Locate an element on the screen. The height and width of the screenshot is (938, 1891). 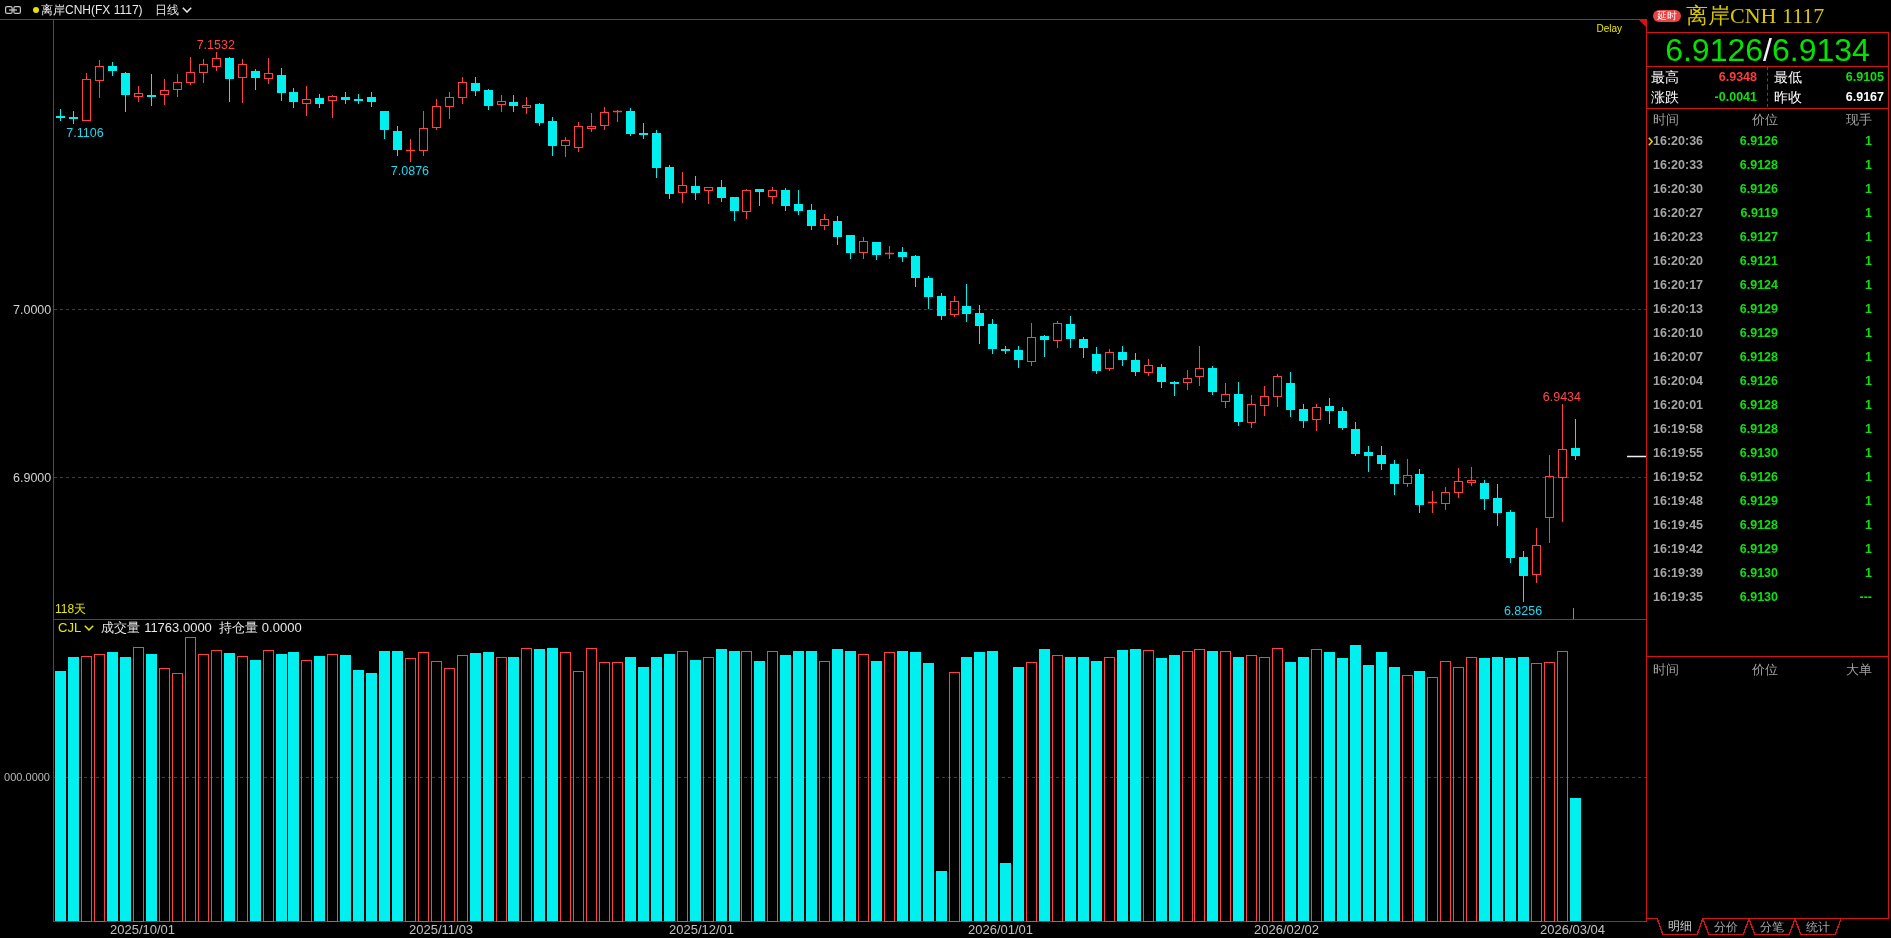
stat-value: 6.9348 is located at coordinates (1737, 77).